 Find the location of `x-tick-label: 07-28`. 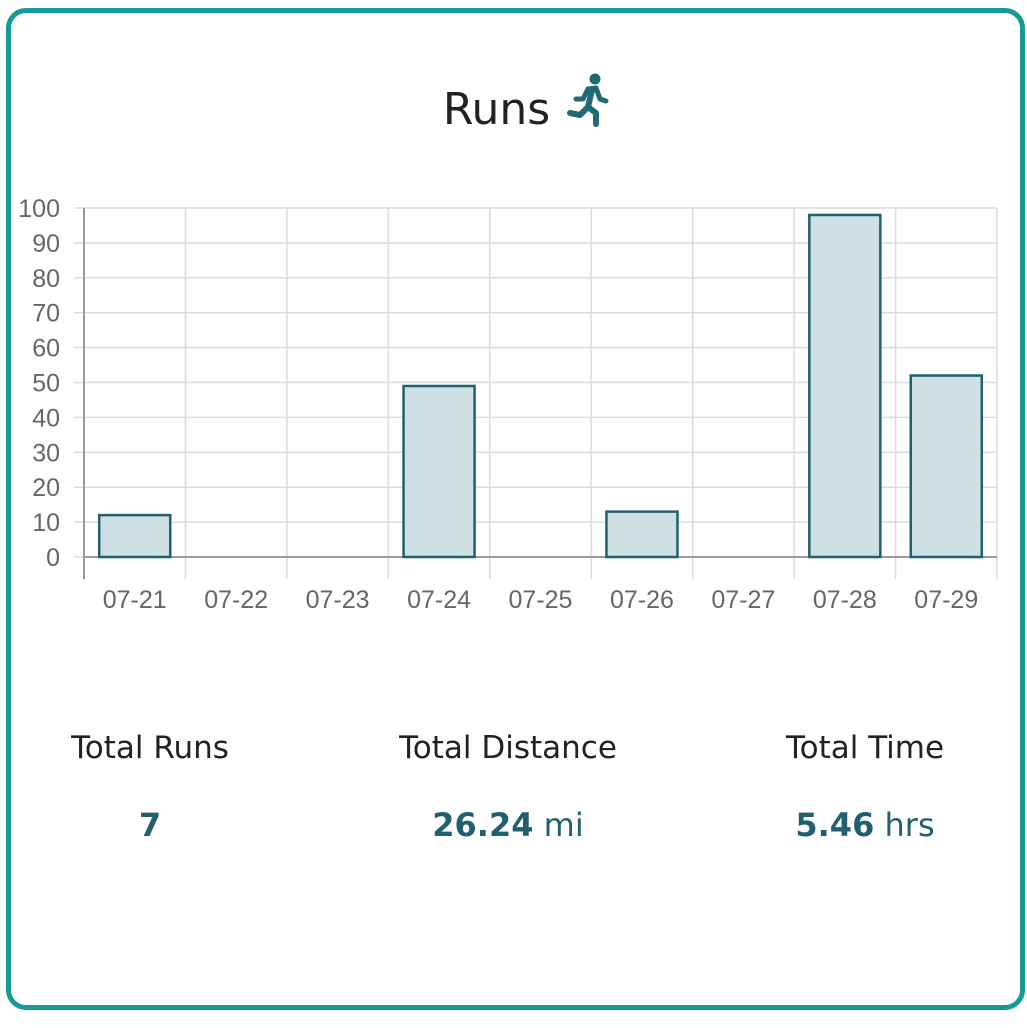

x-tick-label: 07-28 is located at coordinates (845, 600).